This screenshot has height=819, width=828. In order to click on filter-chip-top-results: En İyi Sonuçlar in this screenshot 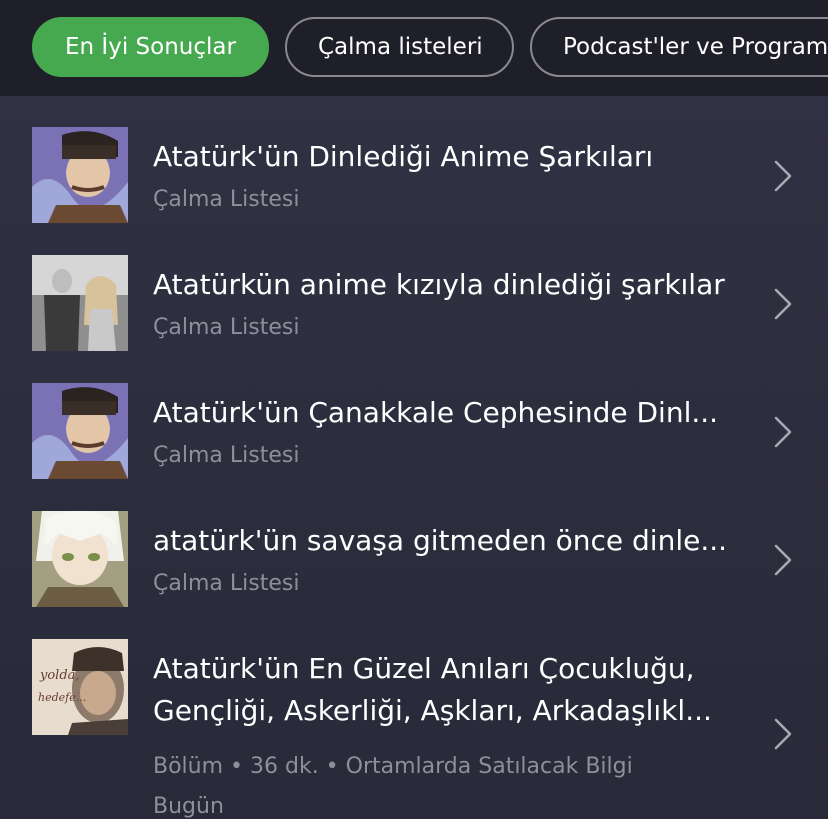, I will do `click(150, 47)`.